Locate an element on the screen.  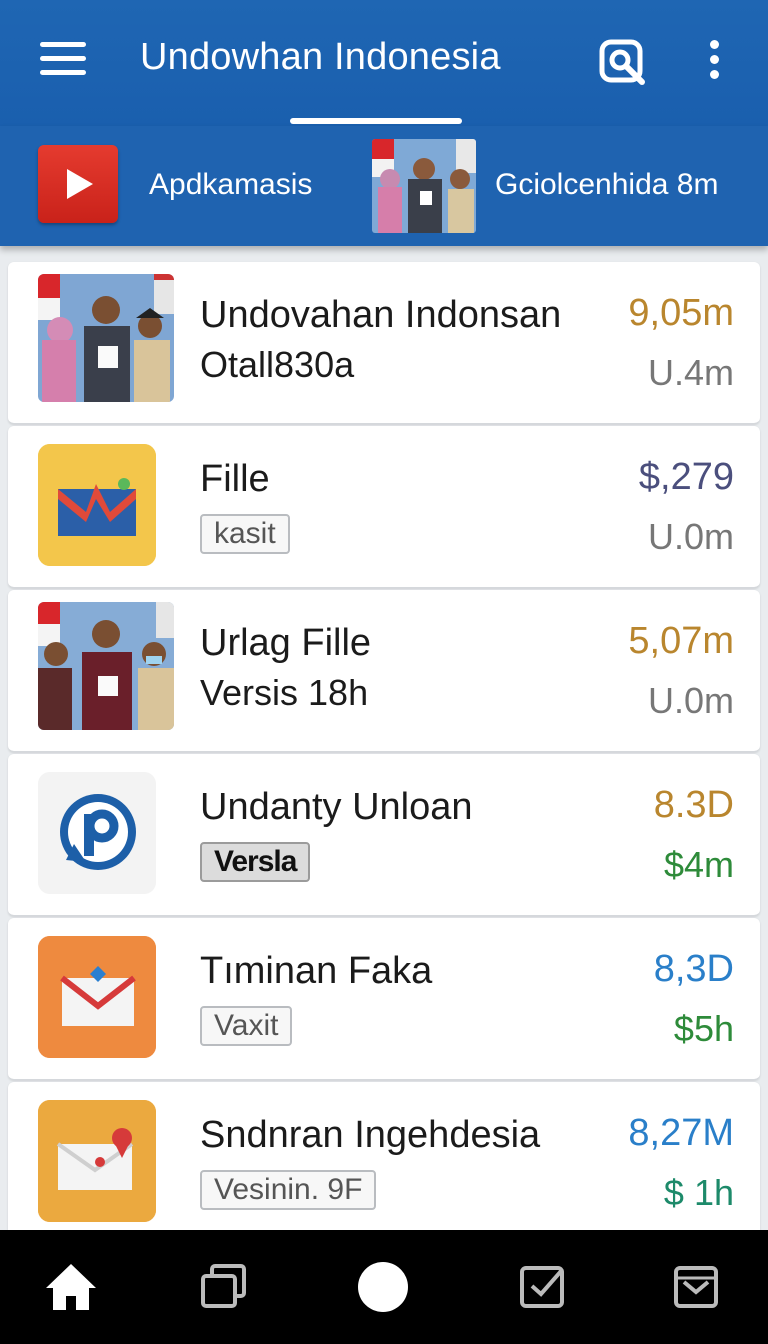
list-item: Undovahan Indonsan Otall830a 9,05m U.4m is located at coordinates (384, 343).